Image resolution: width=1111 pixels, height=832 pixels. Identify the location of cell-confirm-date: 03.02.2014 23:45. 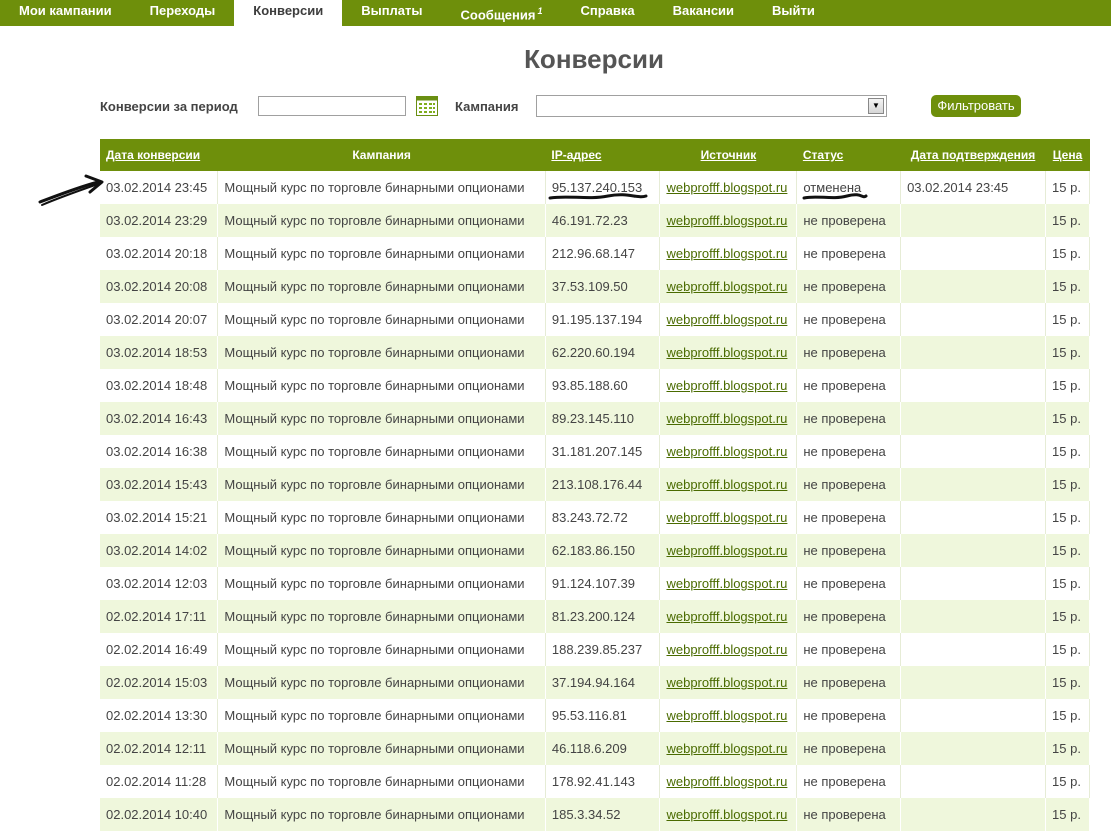
(973, 187).